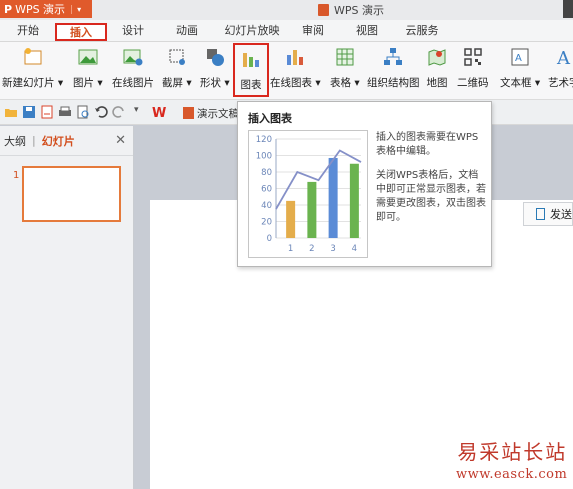 The image size is (573, 489). What do you see at coordinates (218, 113) in the screenshot?
I see `document-tab-label: 演示文稿` at bounding box center [218, 113].